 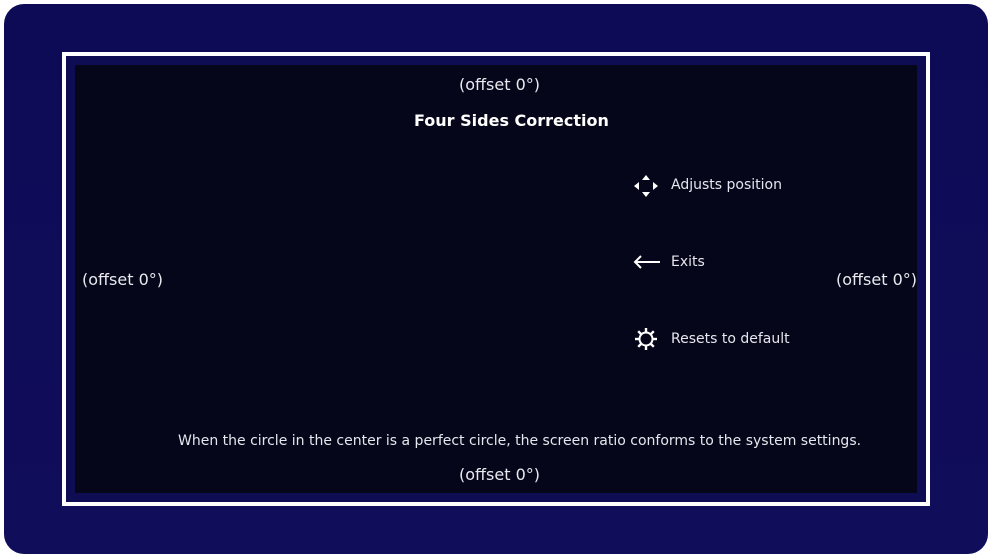 I want to click on legend-label-adjust: Adjusts position, so click(x=726, y=185).